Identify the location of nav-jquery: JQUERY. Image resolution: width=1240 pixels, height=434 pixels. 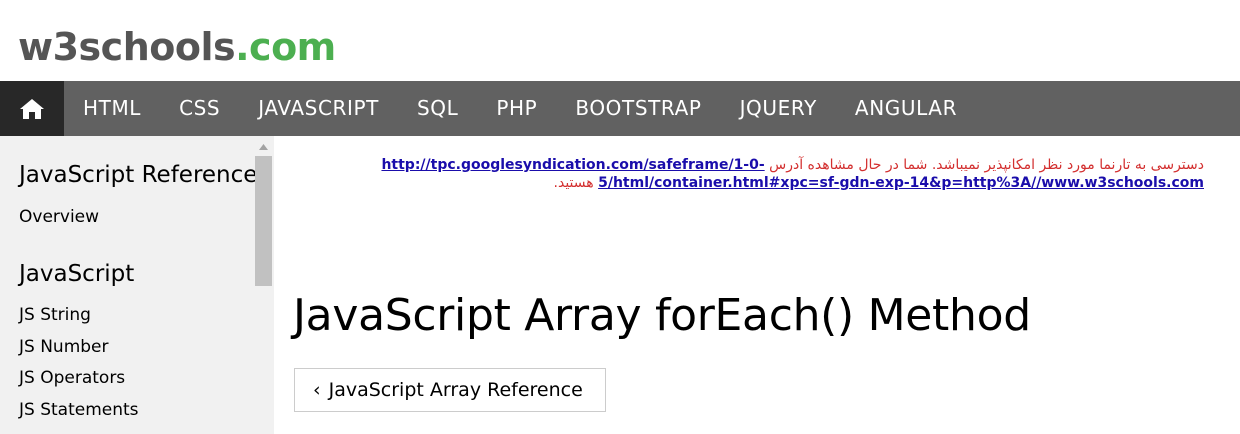
(778, 108).